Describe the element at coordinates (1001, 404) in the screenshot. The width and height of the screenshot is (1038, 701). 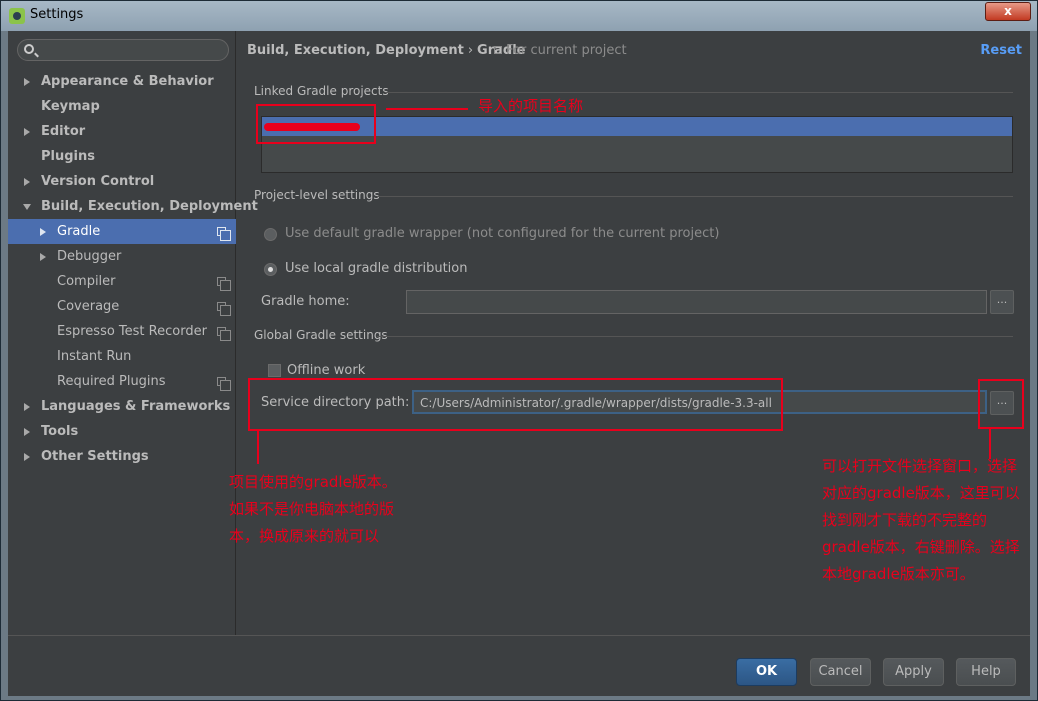
I see `annotation-box-browse` at that location.